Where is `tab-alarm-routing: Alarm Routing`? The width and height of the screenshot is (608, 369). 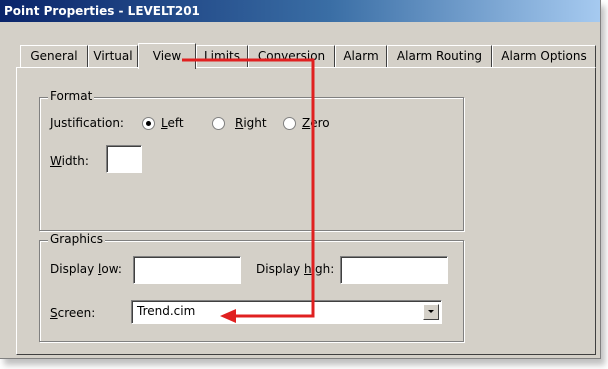
tab-alarm-routing: Alarm Routing is located at coordinates (439, 56).